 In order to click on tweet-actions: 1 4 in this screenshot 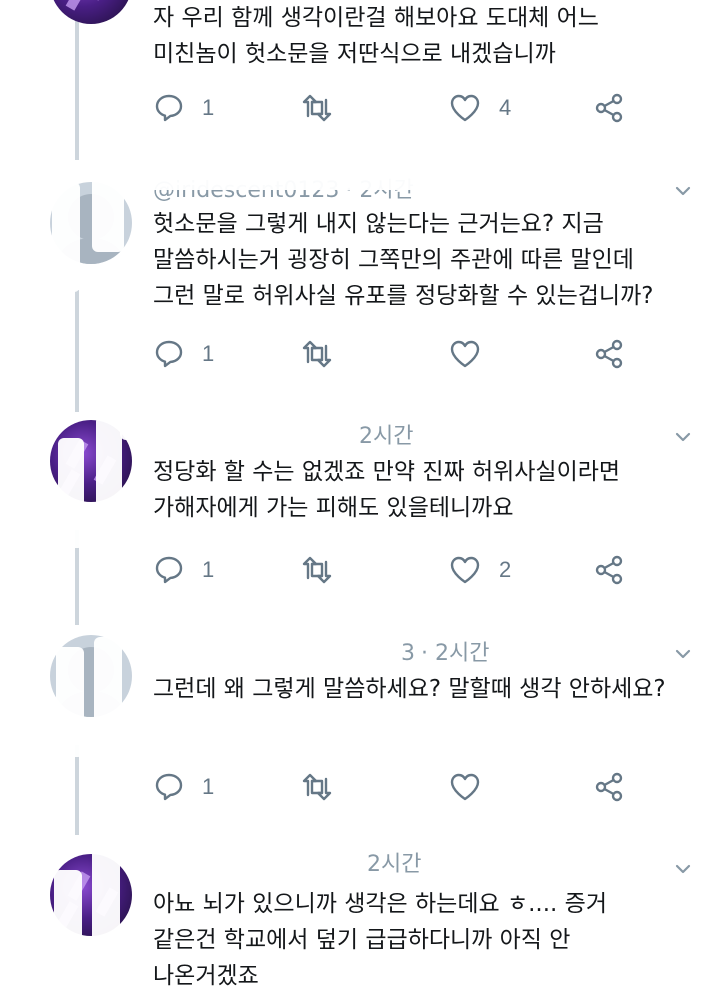, I will do `click(413, 108)`.